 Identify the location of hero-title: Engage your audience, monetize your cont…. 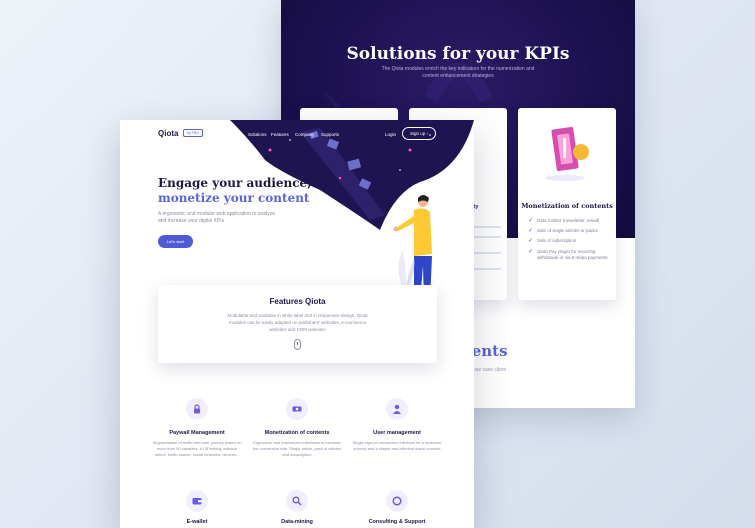
(235, 190).